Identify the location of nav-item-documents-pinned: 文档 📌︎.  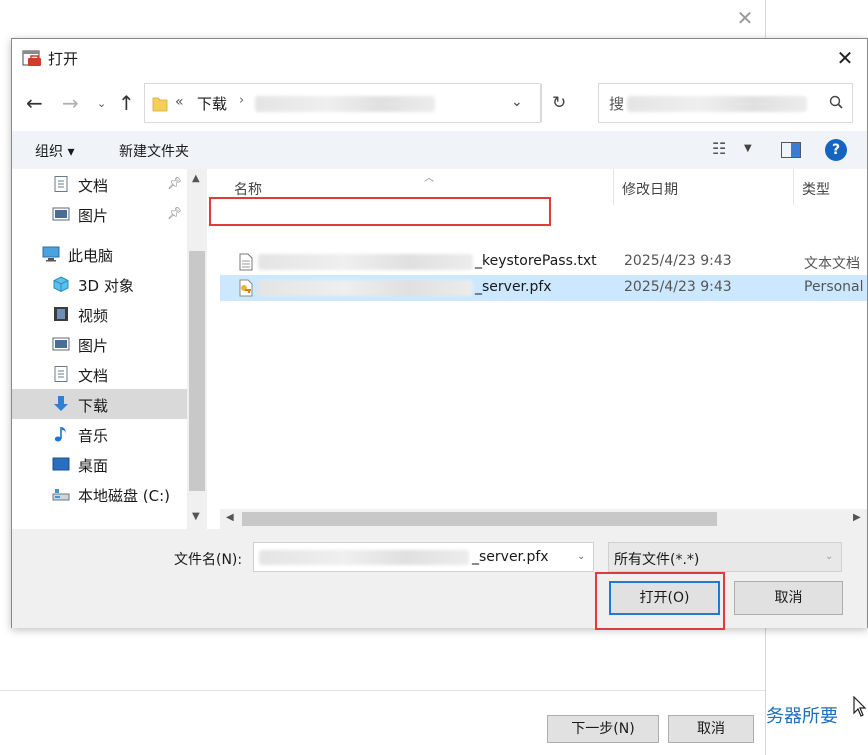
(99, 184).